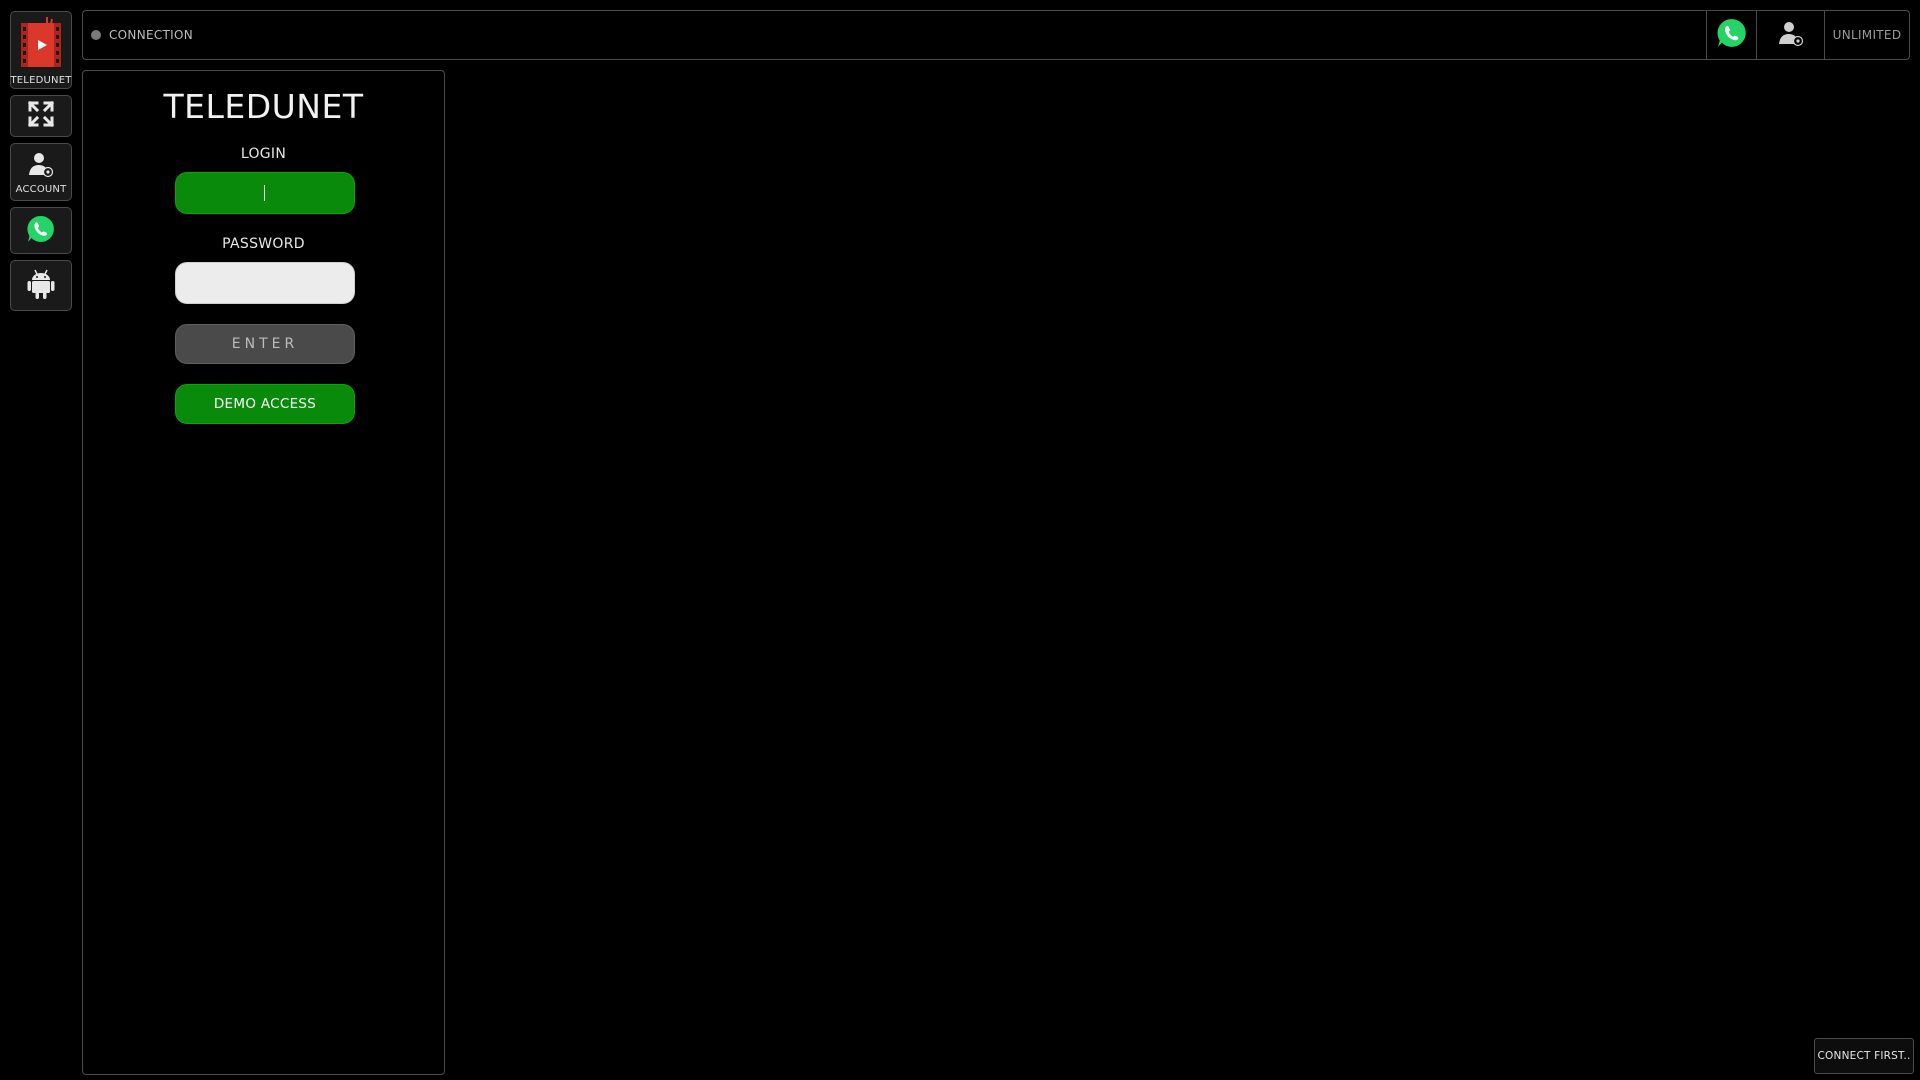 This screenshot has height=1080, width=1920. I want to click on sidebar-item-label: ACCOUNT, so click(41, 189).